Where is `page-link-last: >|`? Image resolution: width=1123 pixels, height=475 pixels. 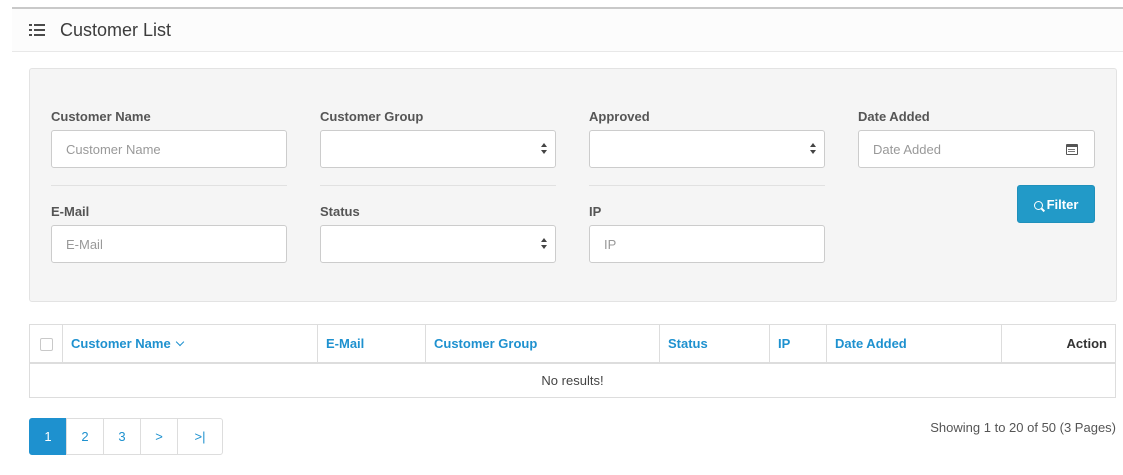 page-link-last: >| is located at coordinates (200, 436).